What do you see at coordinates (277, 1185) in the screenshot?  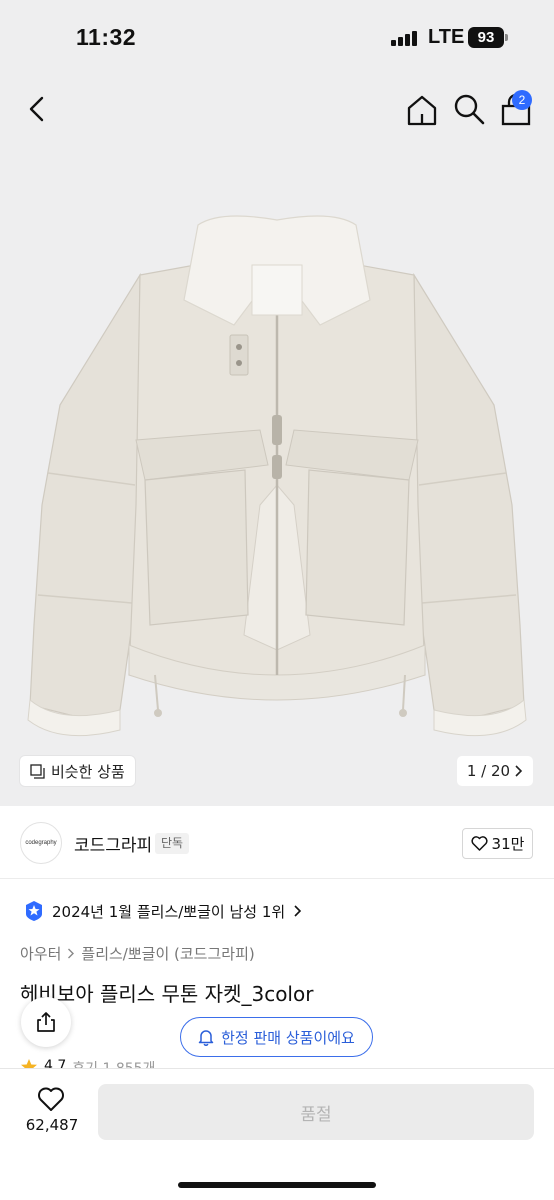 I see `home-indicator` at bounding box center [277, 1185].